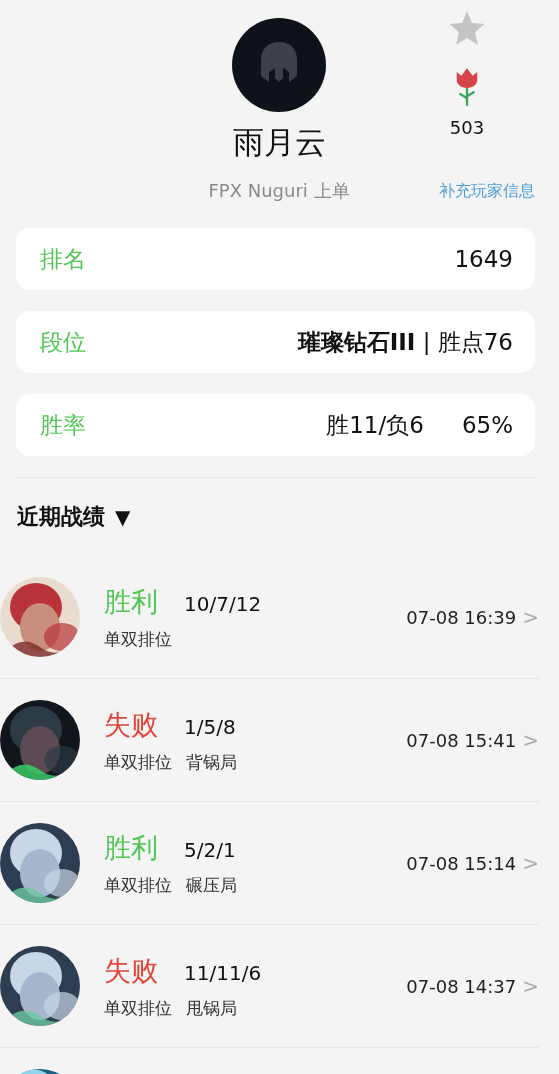 The image size is (559, 1074). I want to click on dropdown-toggle: ▼, so click(123, 517).